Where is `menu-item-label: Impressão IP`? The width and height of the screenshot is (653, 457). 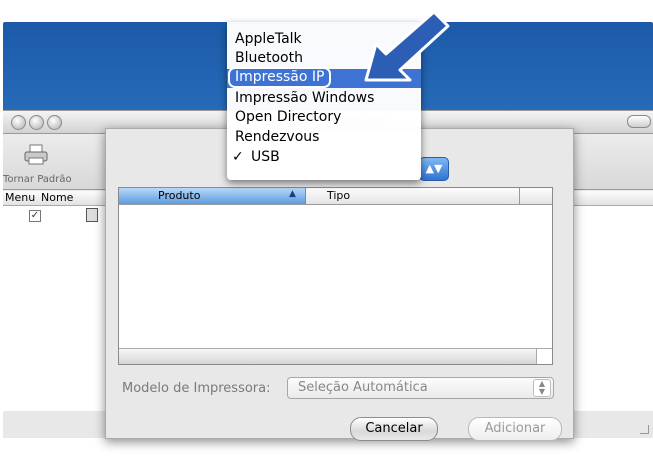
menu-item-label: Impressão IP is located at coordinates (280, 77).